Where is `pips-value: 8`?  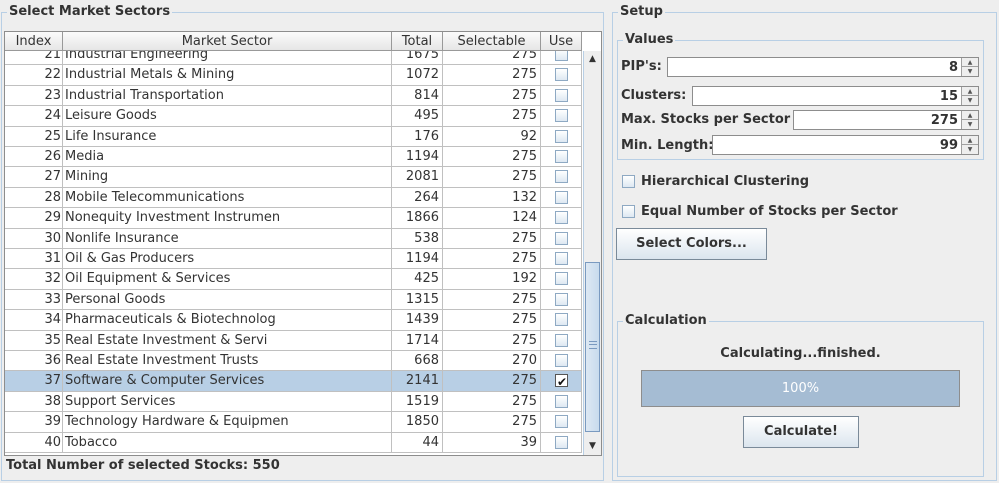
pips-value: 8 is located at coordinates (953, 67).